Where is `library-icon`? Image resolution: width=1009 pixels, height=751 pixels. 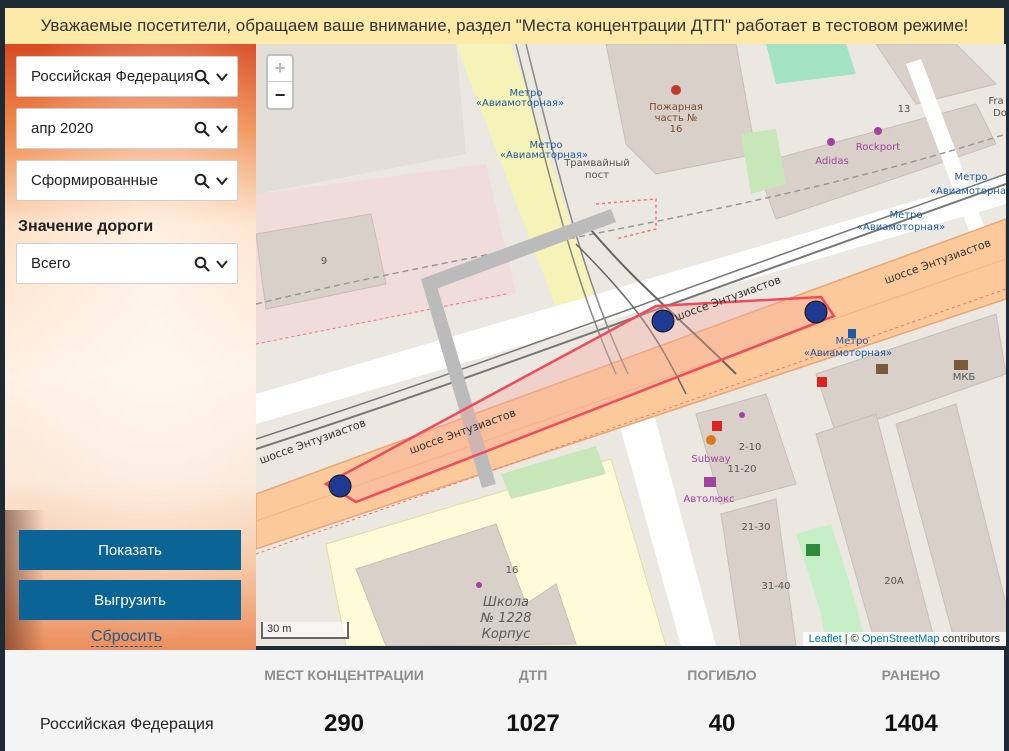 library-icon is located at coordinates (882, 369).